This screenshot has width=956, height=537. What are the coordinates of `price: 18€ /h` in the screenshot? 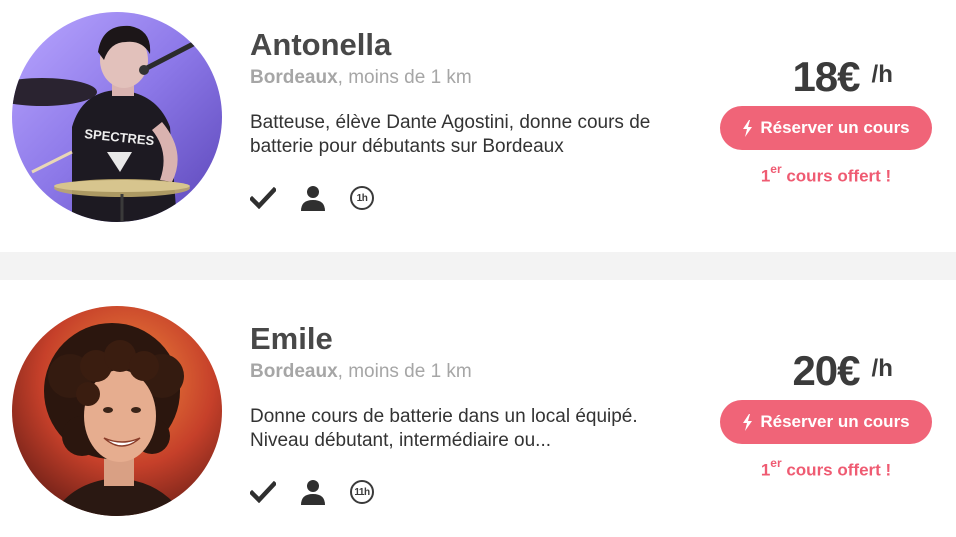 It's located at (842, 77).